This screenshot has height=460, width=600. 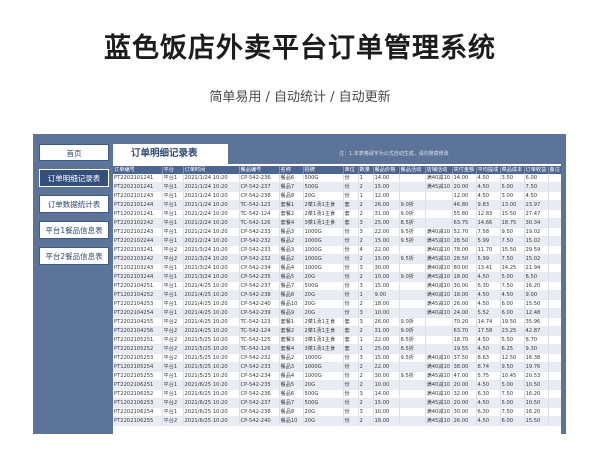 What do you see at coordinates (464, 340) in the screenshot?
I see `table-cell: 18.70` at bounding box center [464, 340].